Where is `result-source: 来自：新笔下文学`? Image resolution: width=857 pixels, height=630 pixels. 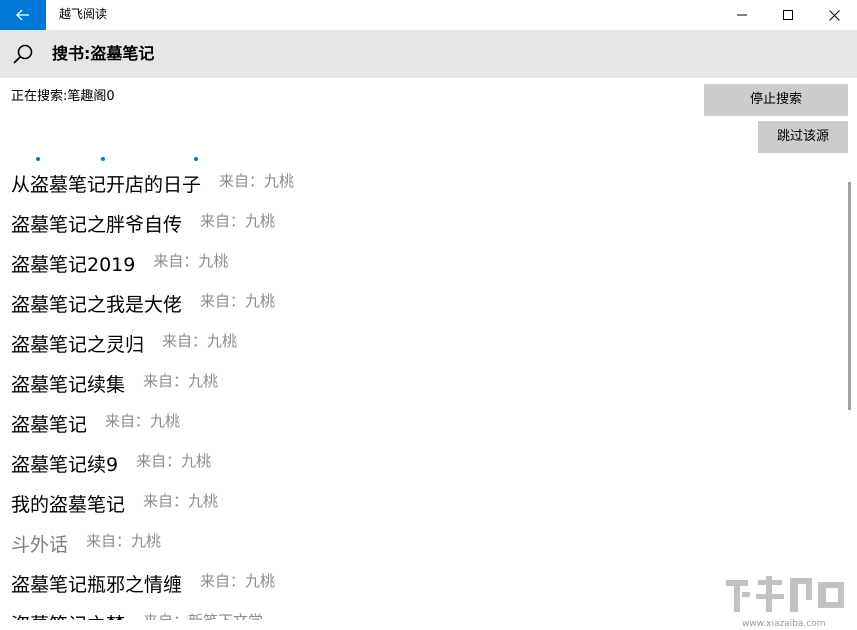 result-source: 来自：新笔下文学 is located at coordinates (203, 615).